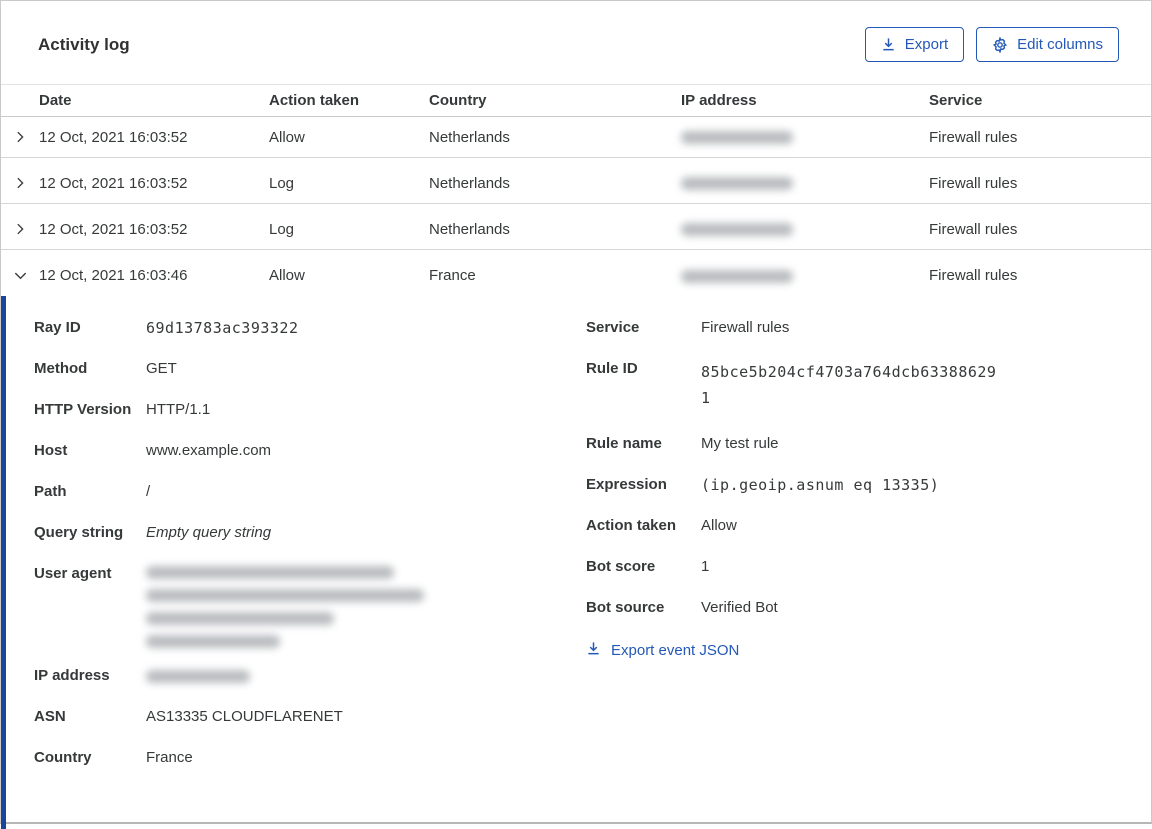 The height and width of the screenshot is (829, 1152). What do you see at coordinates (209, 450) in the screenshot?
I see `field-value: www.example.com` at bounding box center [209, 450].